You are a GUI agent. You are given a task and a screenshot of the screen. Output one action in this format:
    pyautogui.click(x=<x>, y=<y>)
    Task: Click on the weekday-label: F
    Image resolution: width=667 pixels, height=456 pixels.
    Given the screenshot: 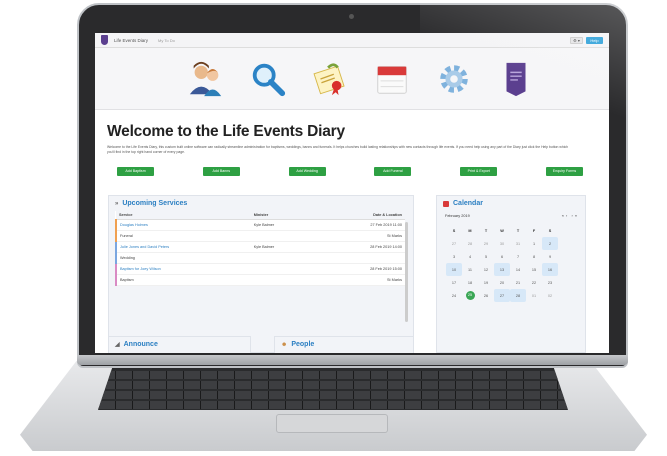 What is the action you would take?
    pyautogui.click(x=534, y=230)
    